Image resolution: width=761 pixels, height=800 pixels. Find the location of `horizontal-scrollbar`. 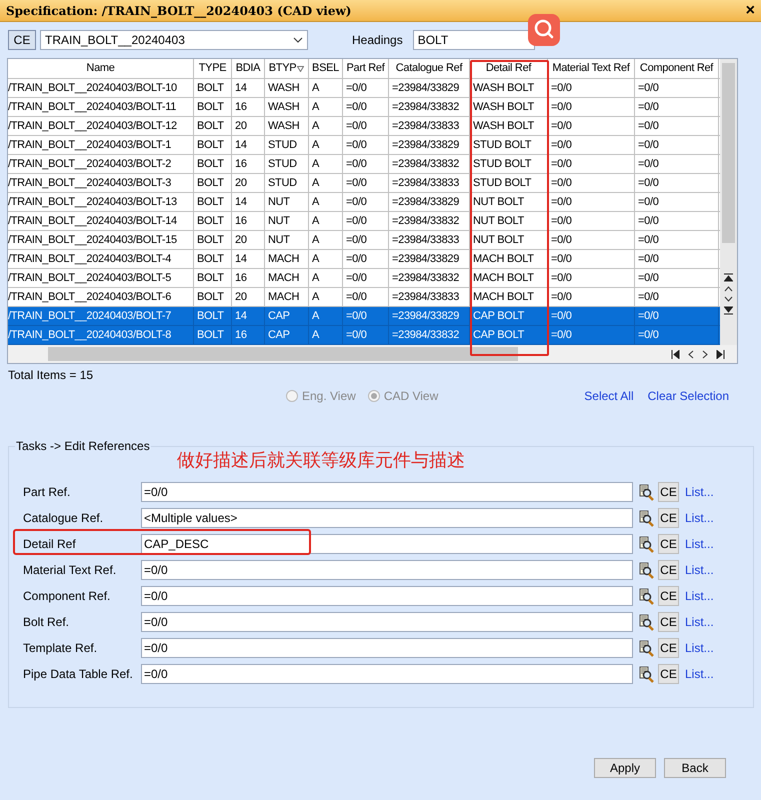

horizontal-scrollbar is located at coordinates (372, 354).